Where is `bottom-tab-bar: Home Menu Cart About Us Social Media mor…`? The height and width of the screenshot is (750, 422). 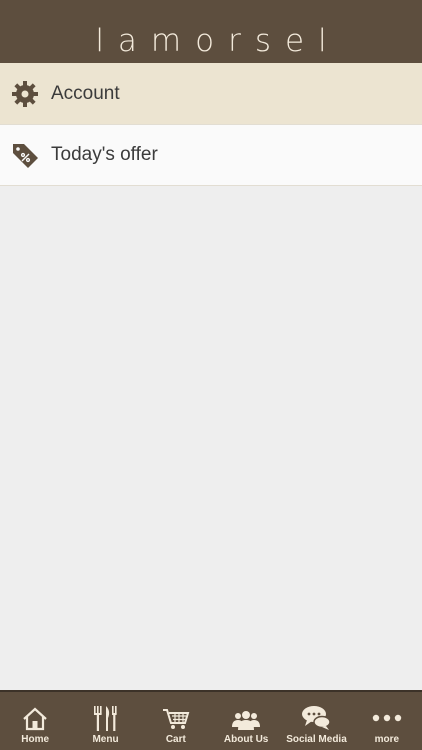 bottom-tab-bar: Home Menu Cart About Us Social Media mor… is located at coordinates (211, 720).